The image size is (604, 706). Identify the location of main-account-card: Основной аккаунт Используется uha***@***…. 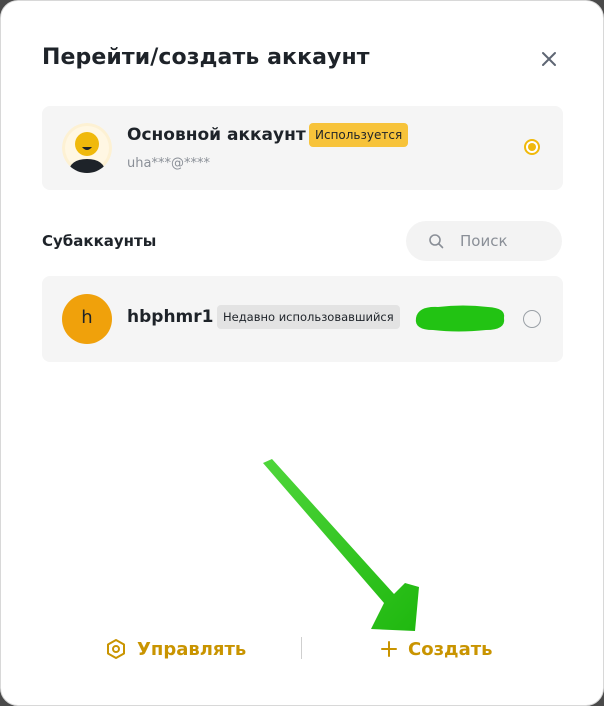
(302, 148).